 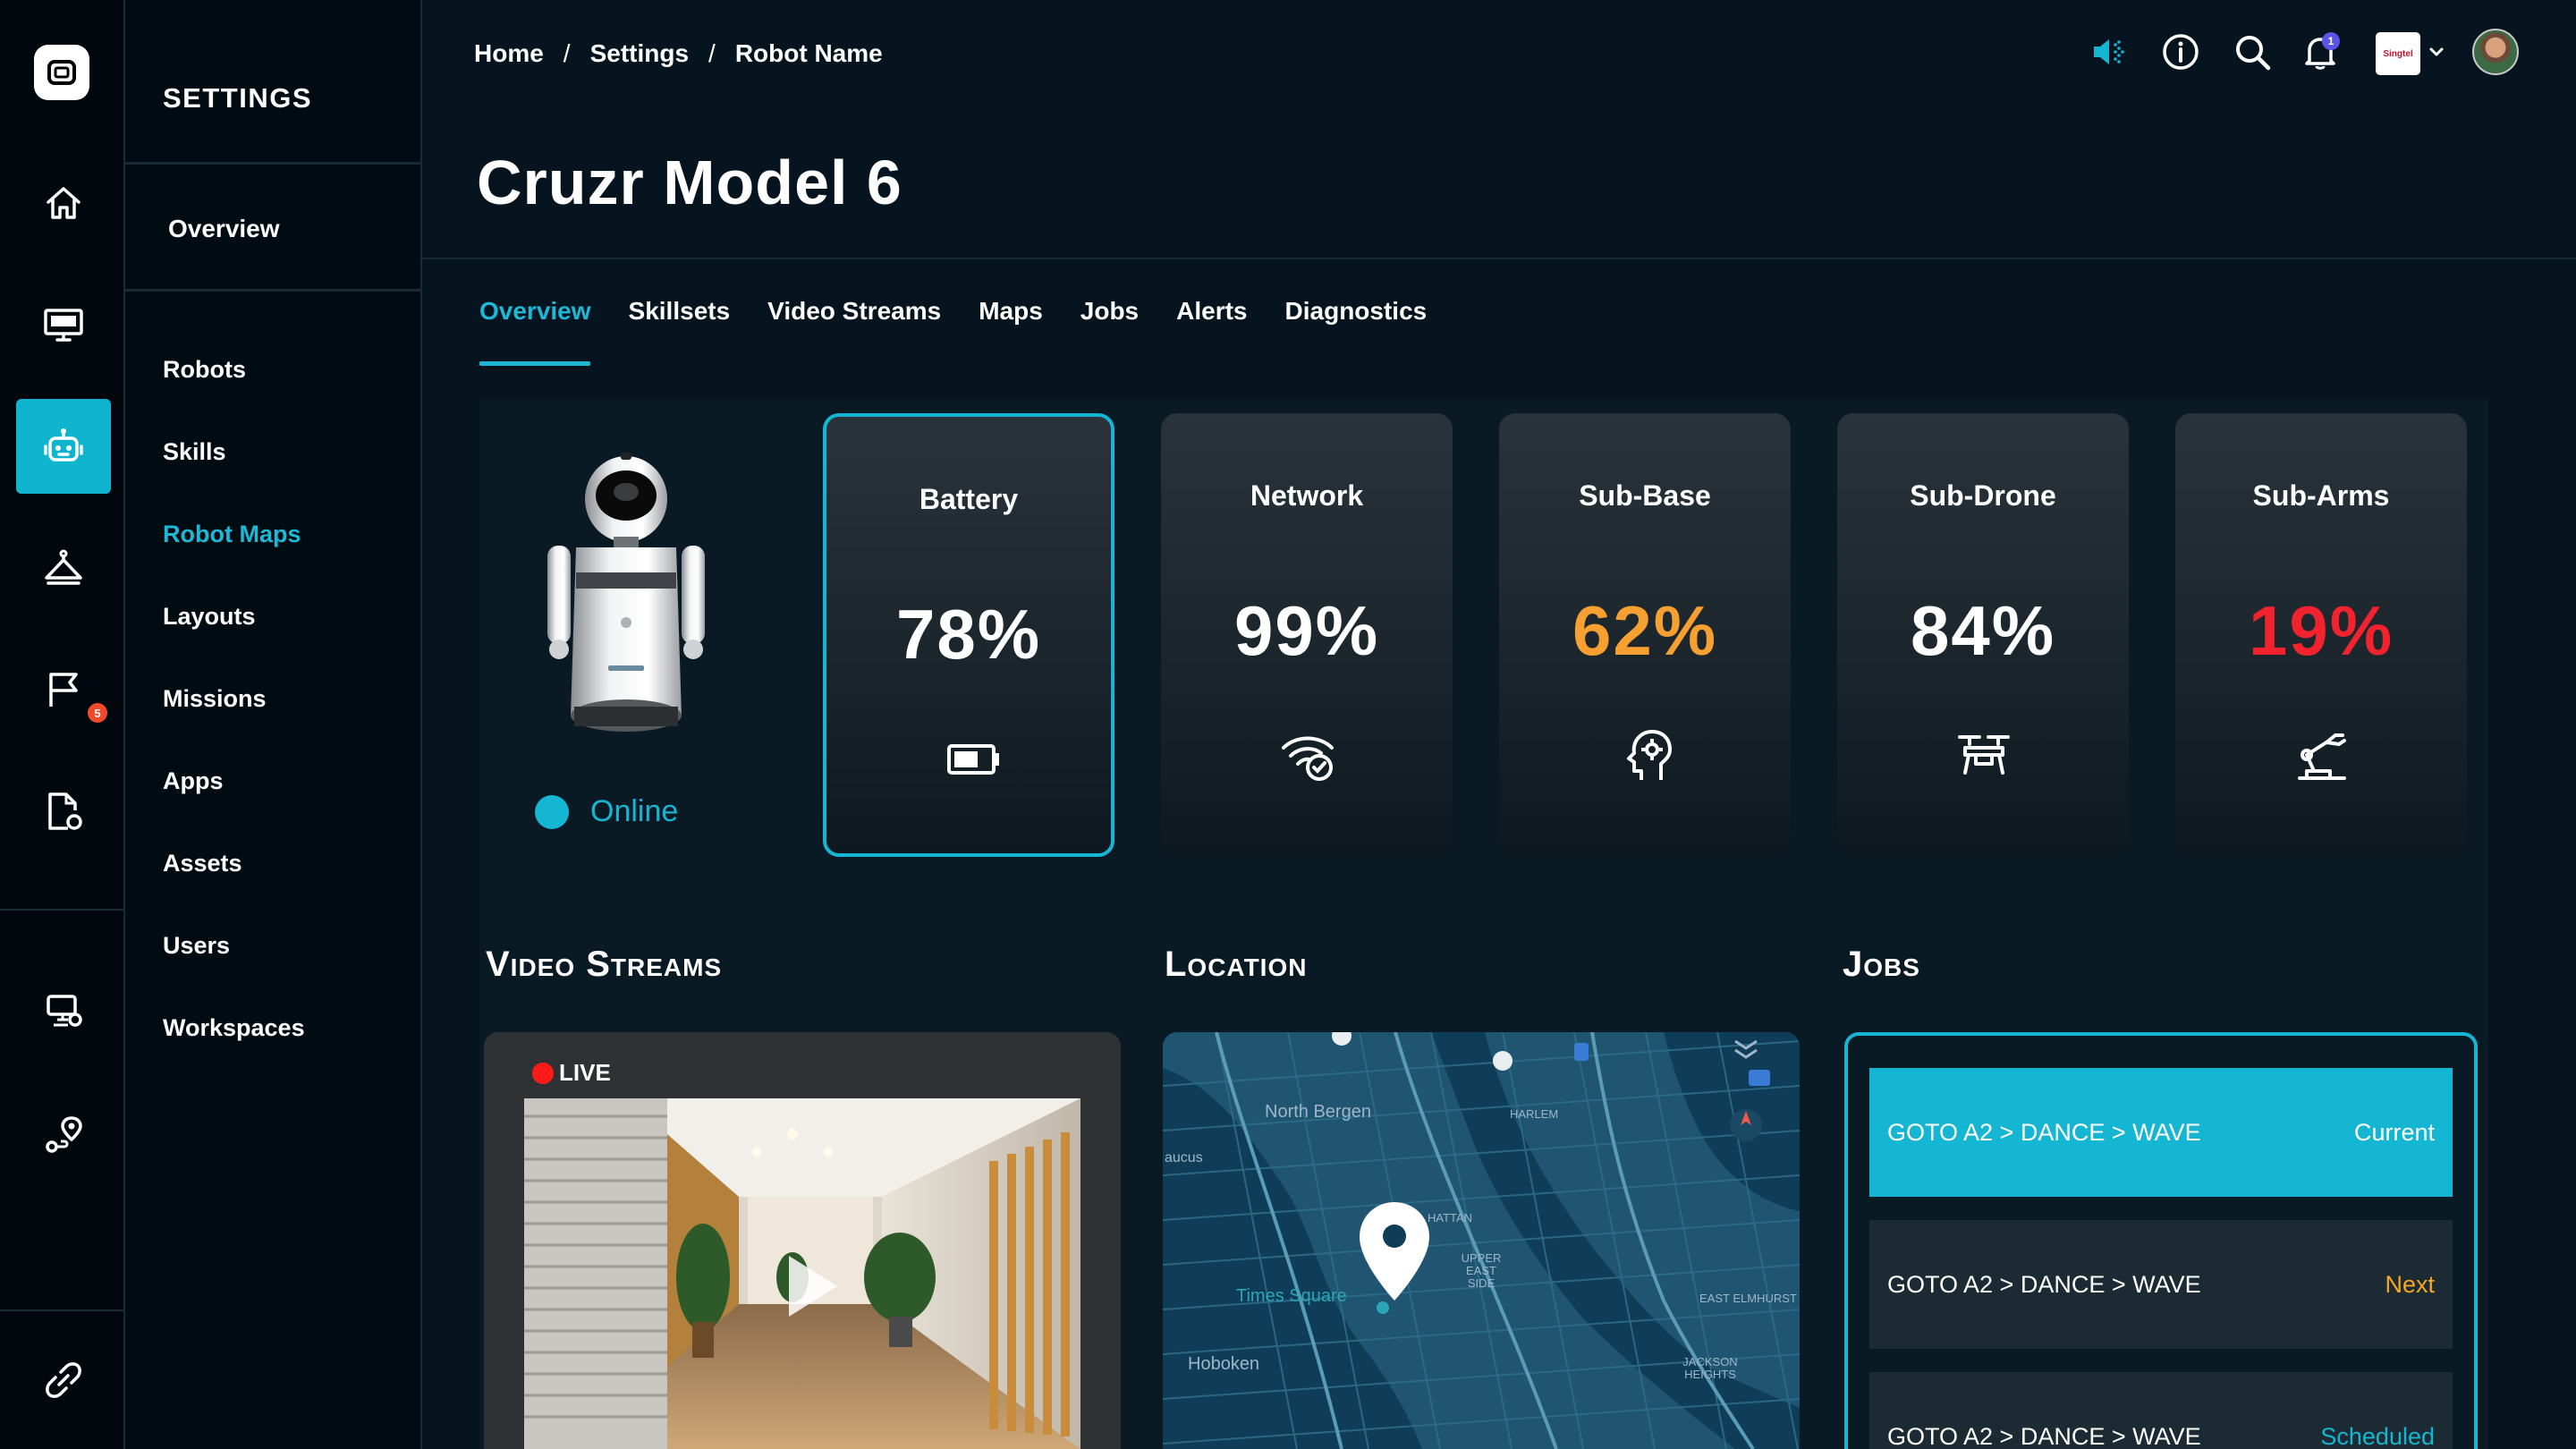 What do you see at coordinates (2410, 1284) in the screenshot?
I see `job-status: Next` at bounding box center [2410, 1284].